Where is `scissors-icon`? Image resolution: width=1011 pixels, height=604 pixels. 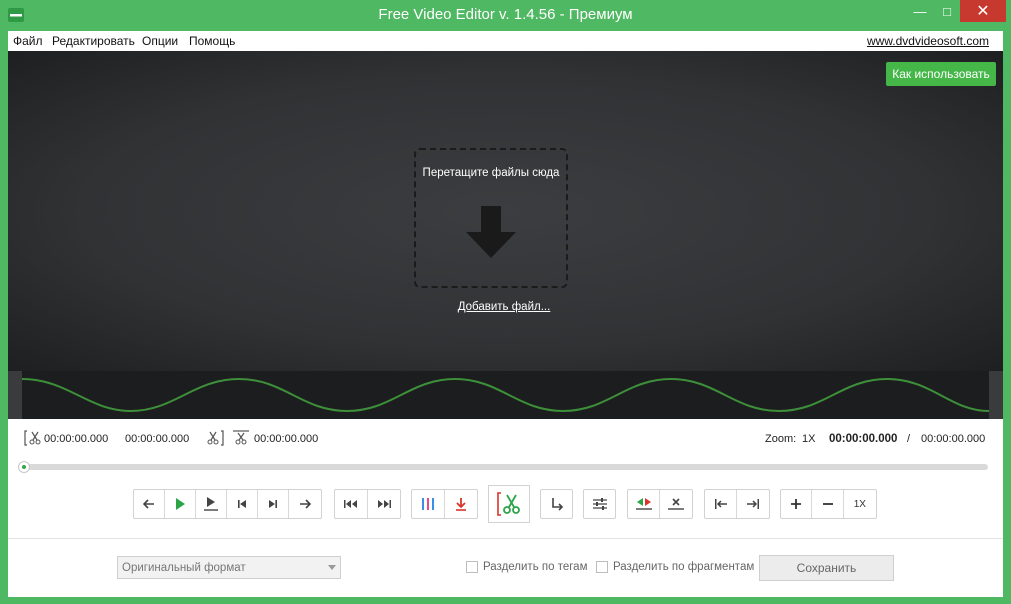 scissors-icon is located at coordinates (508, 504).